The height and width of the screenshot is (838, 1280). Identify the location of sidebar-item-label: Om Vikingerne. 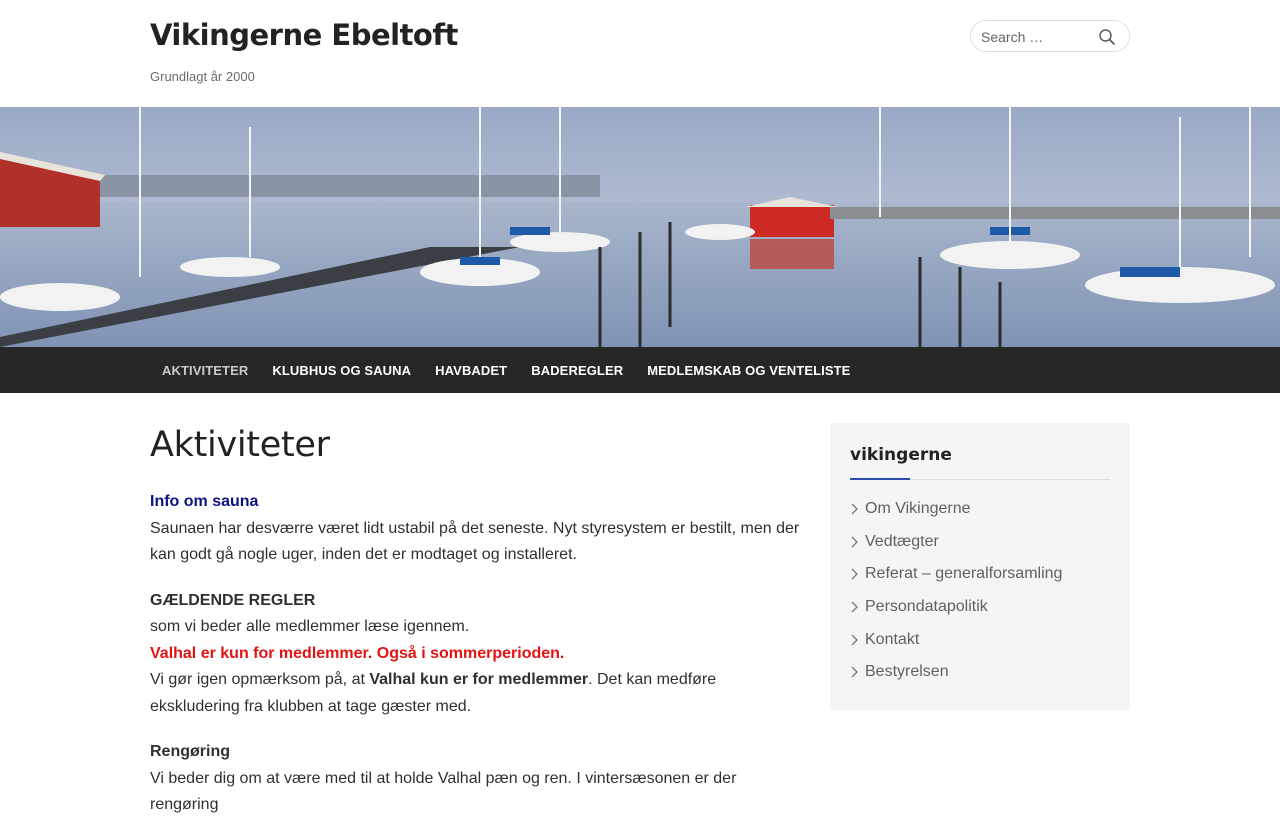
(918, 509).